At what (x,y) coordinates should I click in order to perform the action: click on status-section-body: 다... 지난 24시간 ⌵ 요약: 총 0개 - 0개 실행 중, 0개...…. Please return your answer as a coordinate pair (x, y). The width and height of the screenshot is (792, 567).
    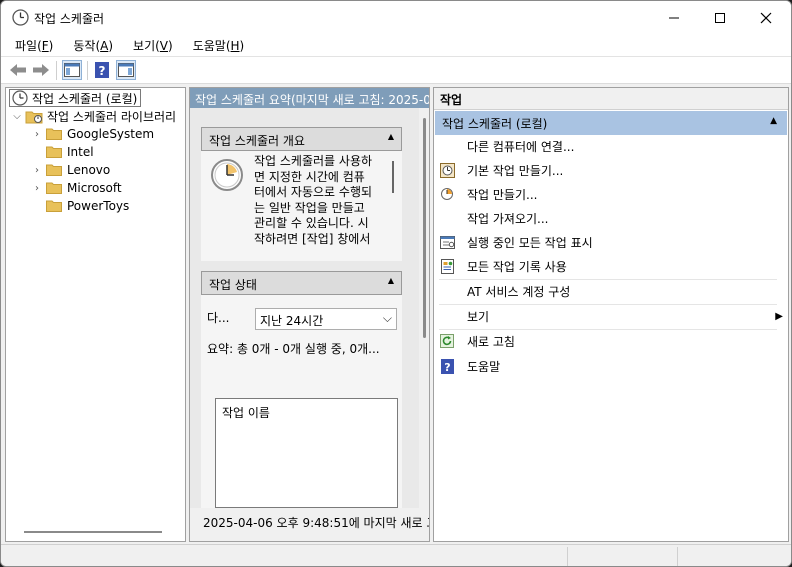
    Looking at the image, I should click on (301, 407).